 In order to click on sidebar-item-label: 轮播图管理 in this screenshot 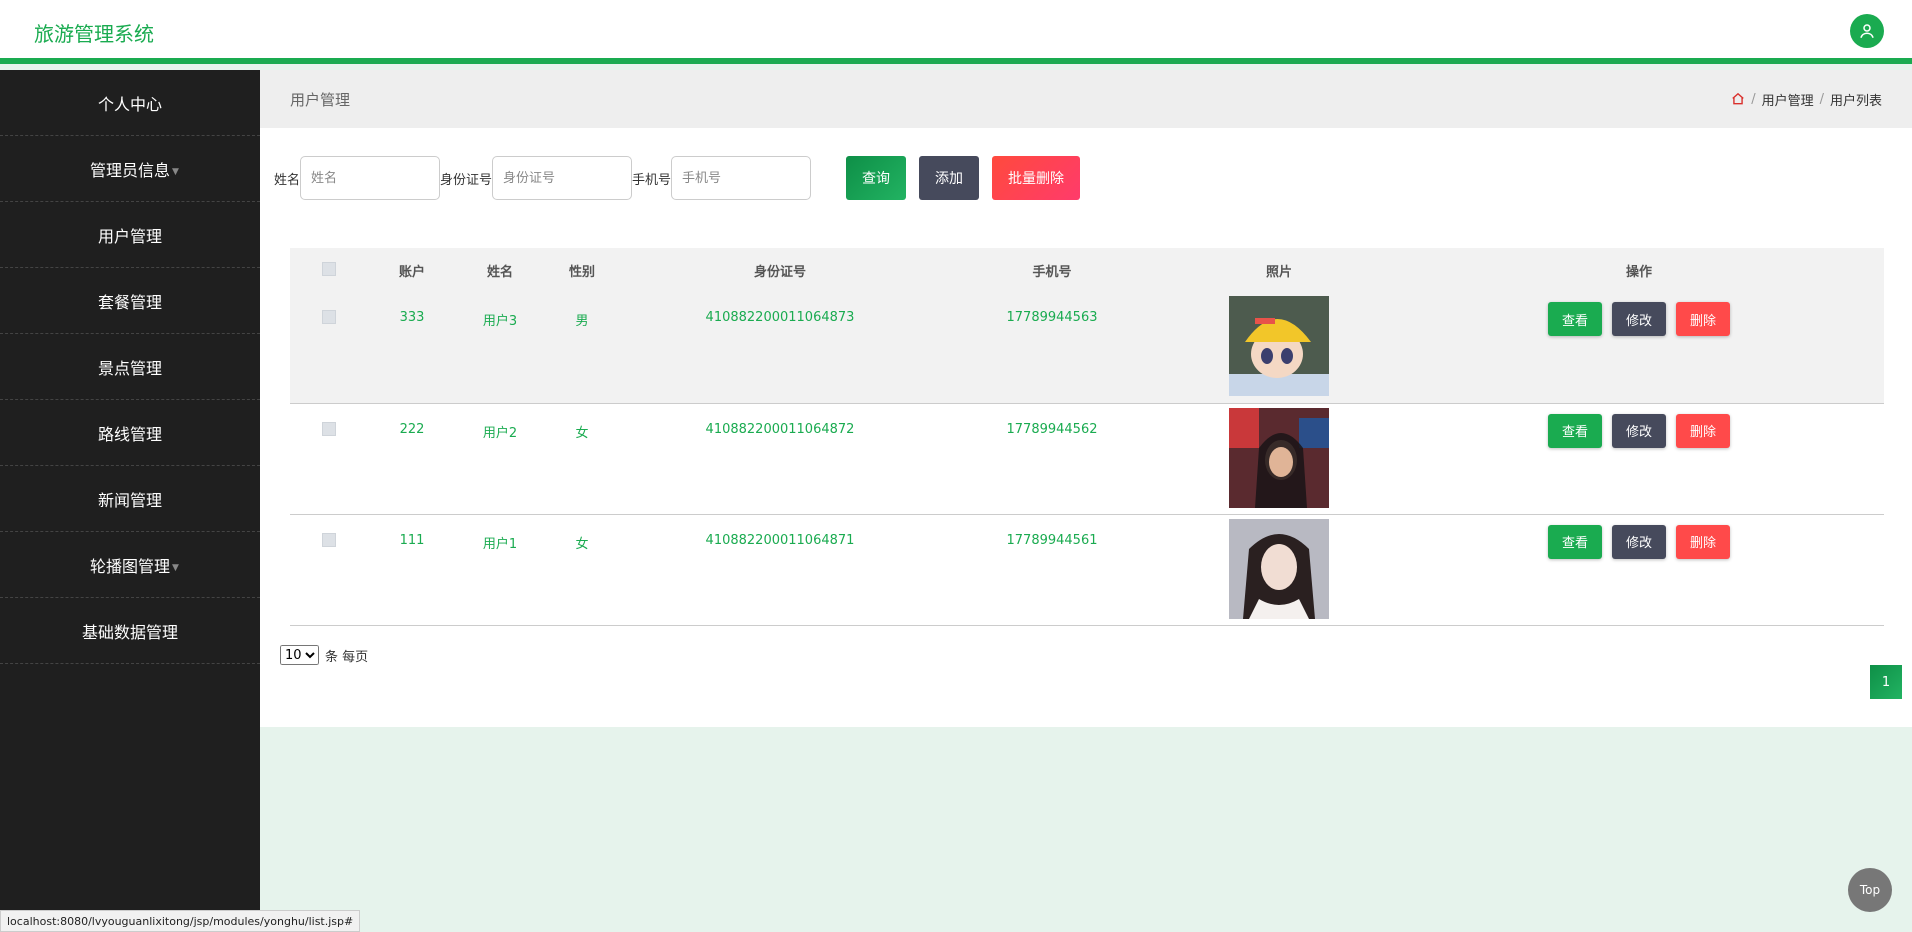, I will do `click(129, 566)`.